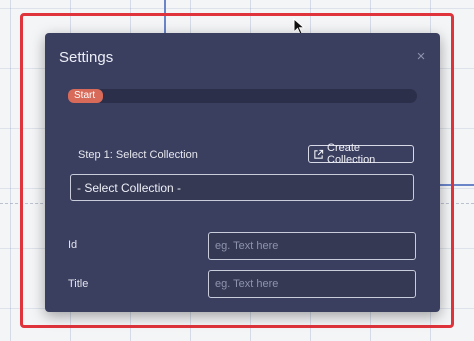 The height and width of the screenshot is (341, 474). Describe the element at coordinates (86, 57) in the screenshot. I see `dialog-title: Settings` at that location.